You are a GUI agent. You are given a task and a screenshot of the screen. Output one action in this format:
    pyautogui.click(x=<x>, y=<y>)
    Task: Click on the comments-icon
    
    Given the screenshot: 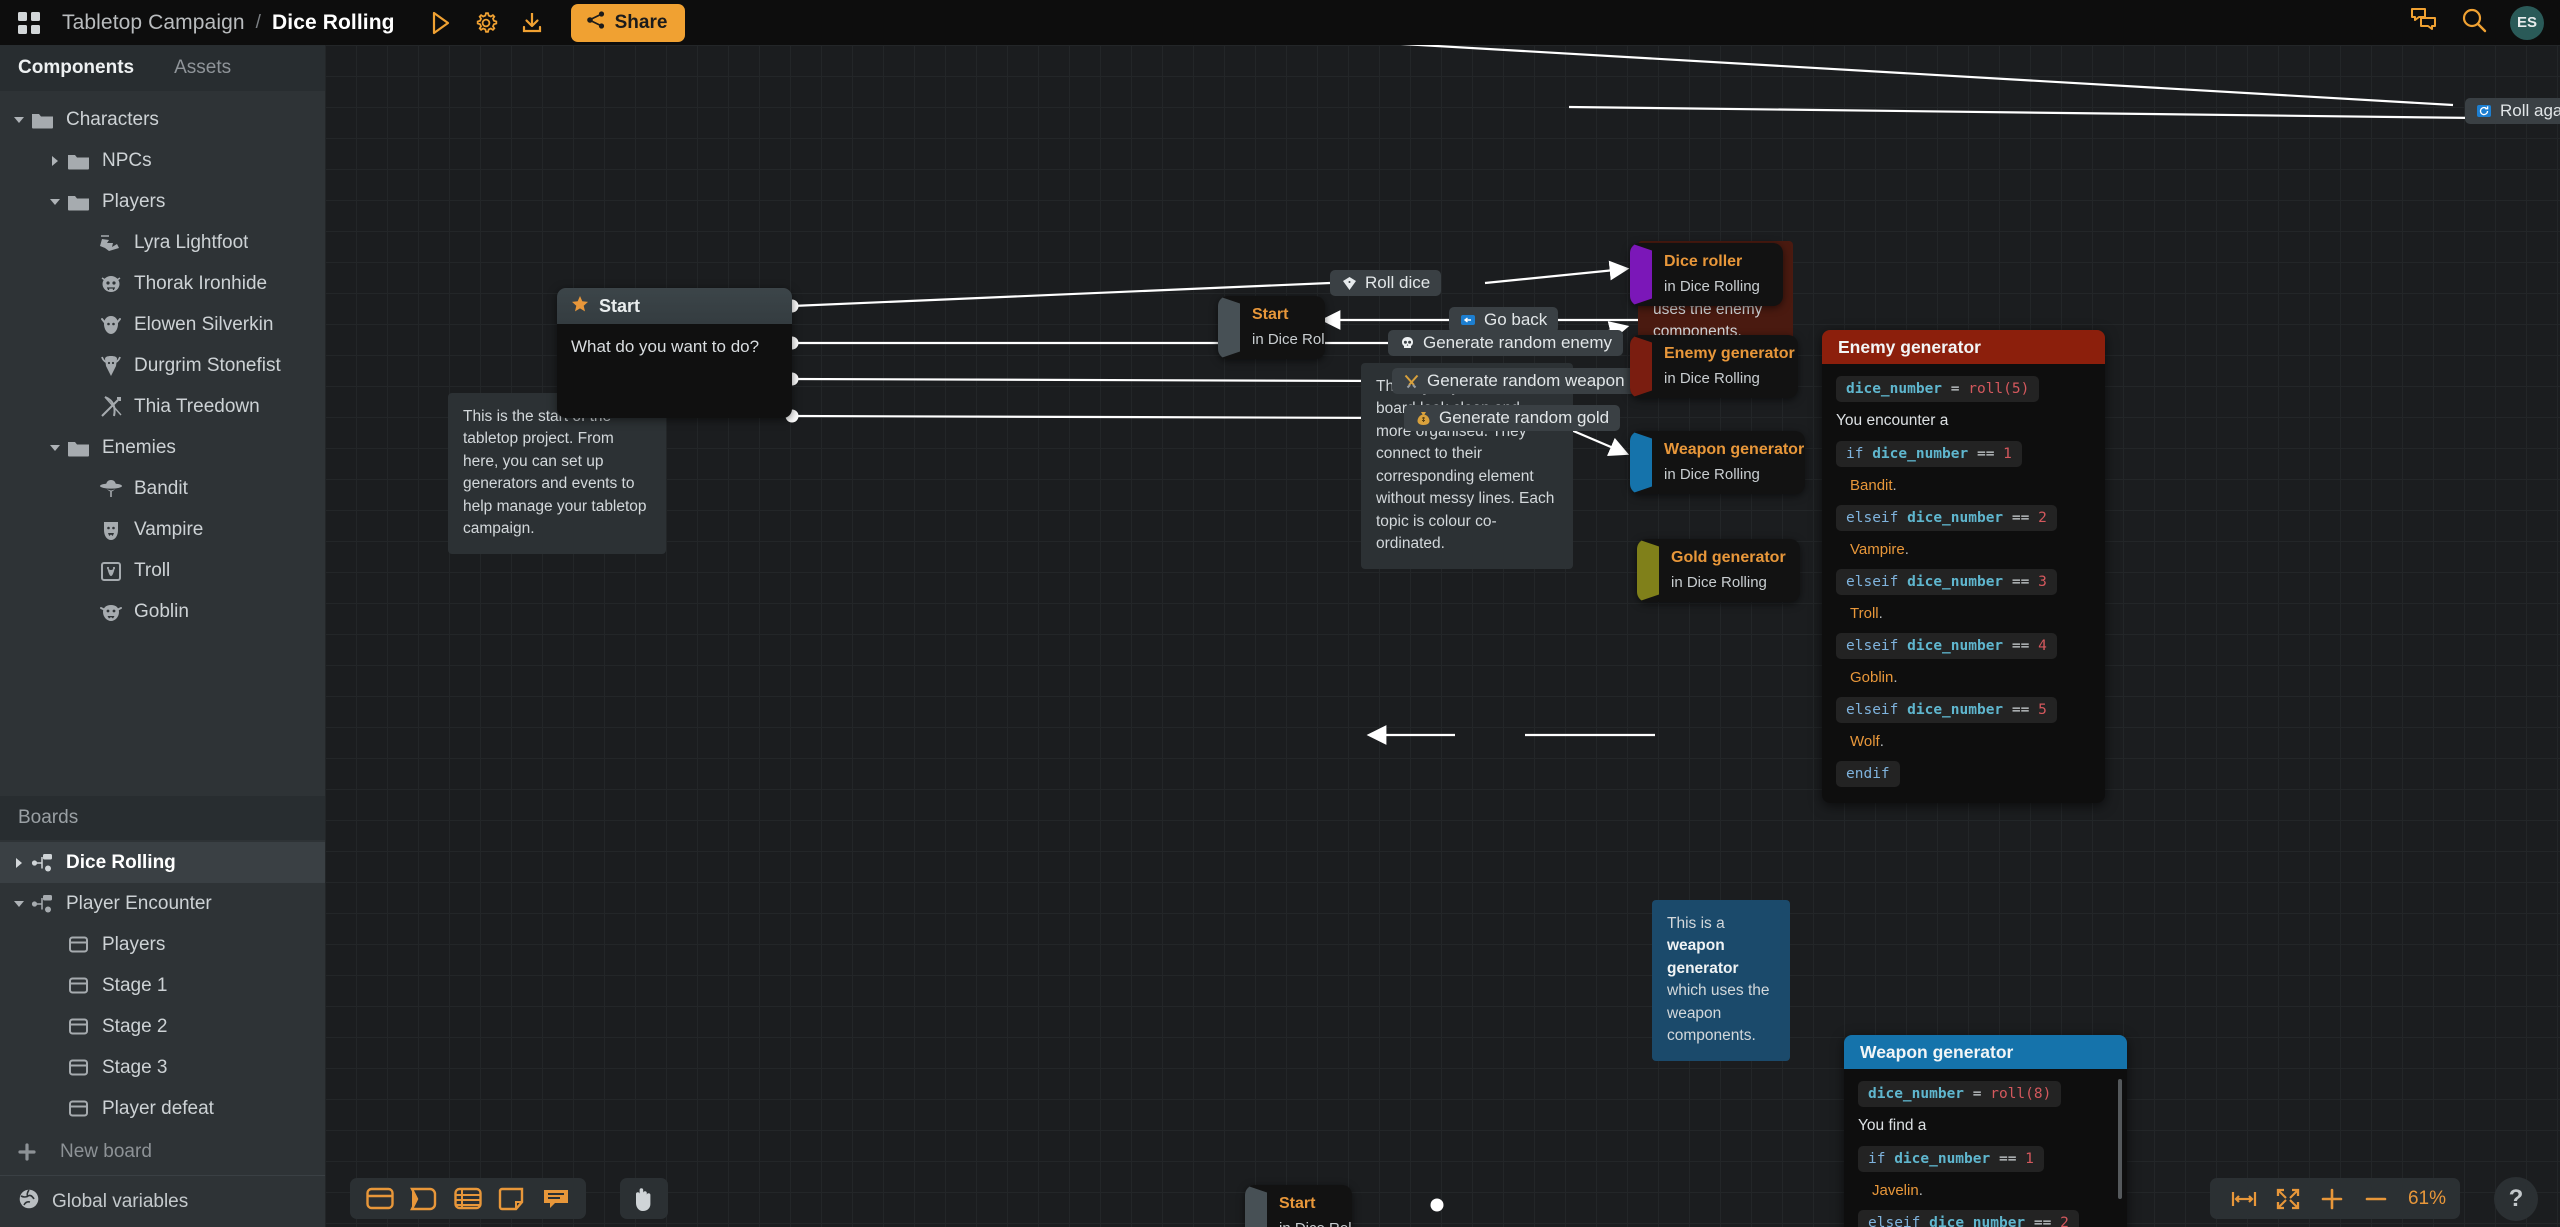 What is the action you would take?
    pyautogui.click(x=2424, y=22)
    